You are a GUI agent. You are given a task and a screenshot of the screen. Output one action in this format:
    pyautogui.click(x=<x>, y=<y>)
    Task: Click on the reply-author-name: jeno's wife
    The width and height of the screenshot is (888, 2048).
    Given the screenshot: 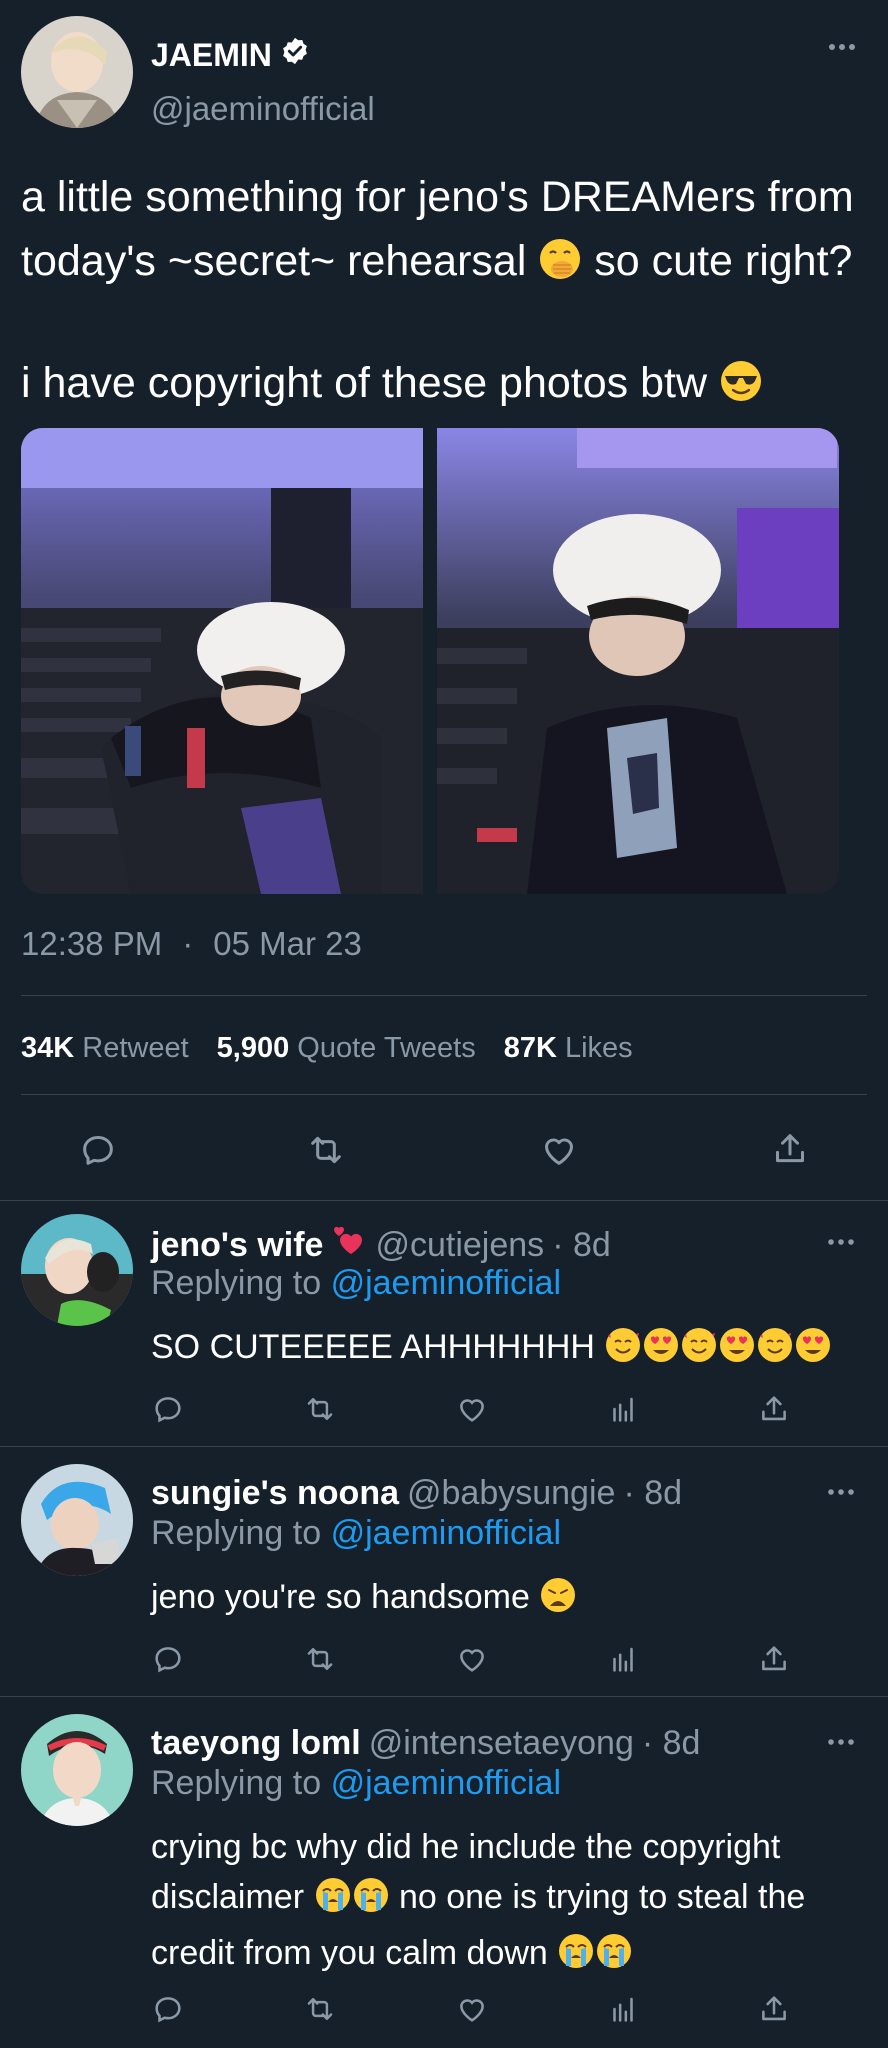 What is the action you would take?
    pyautogui.click(x=237, y=1245)
    